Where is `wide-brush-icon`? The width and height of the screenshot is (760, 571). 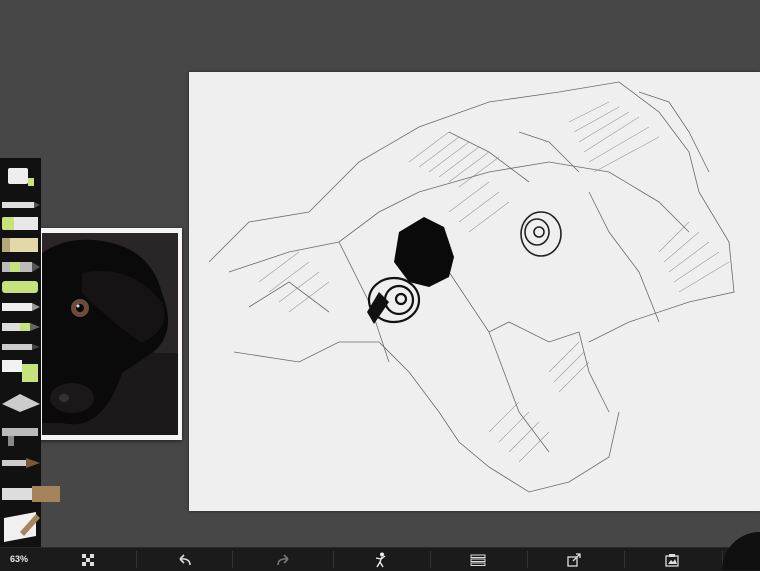
wide-brush-icon is located at coordinates (31, 494).